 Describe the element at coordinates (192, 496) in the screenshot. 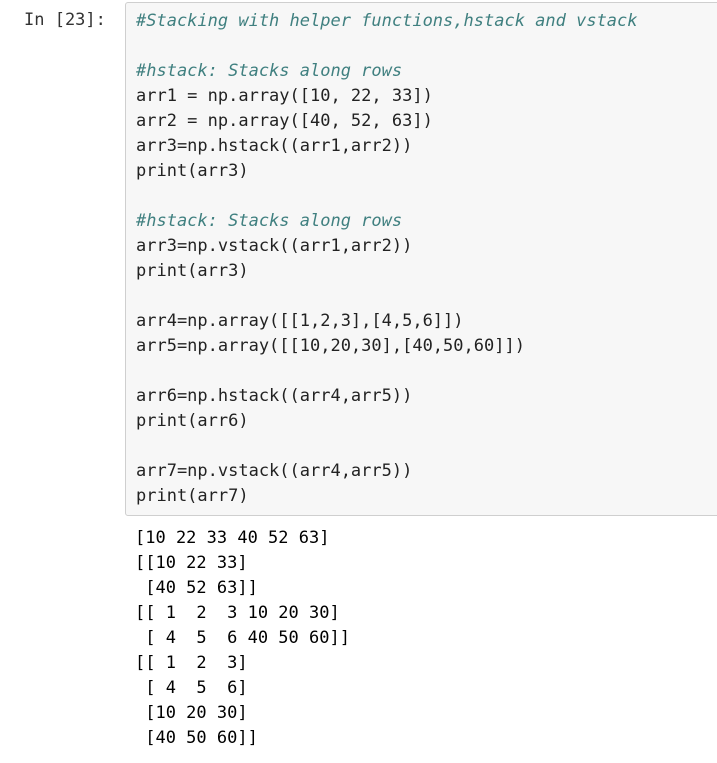

I see `code-line: print(arr7)` at that location.